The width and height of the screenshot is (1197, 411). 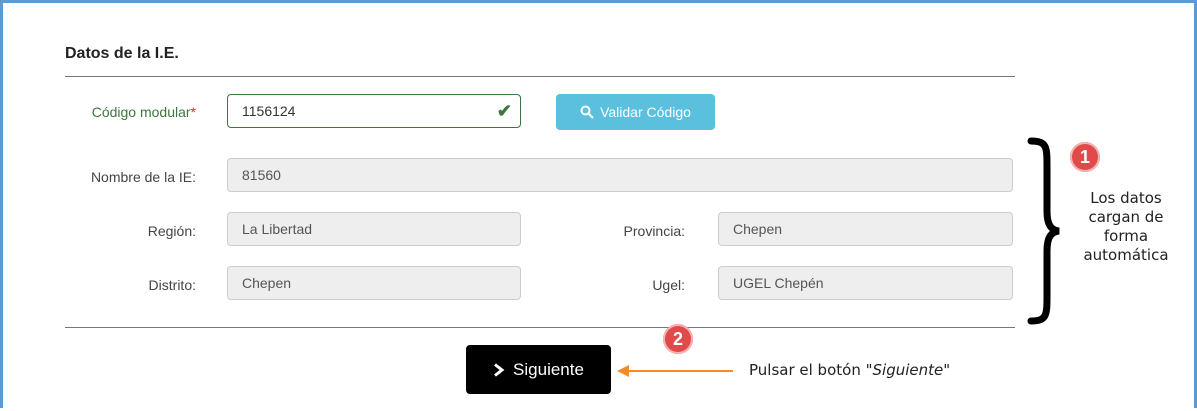 What do you see at coordinates (865, 283) in the screenshot?
I see `ugel-field: UGEL Chepén` at bounding box center [865, 283].